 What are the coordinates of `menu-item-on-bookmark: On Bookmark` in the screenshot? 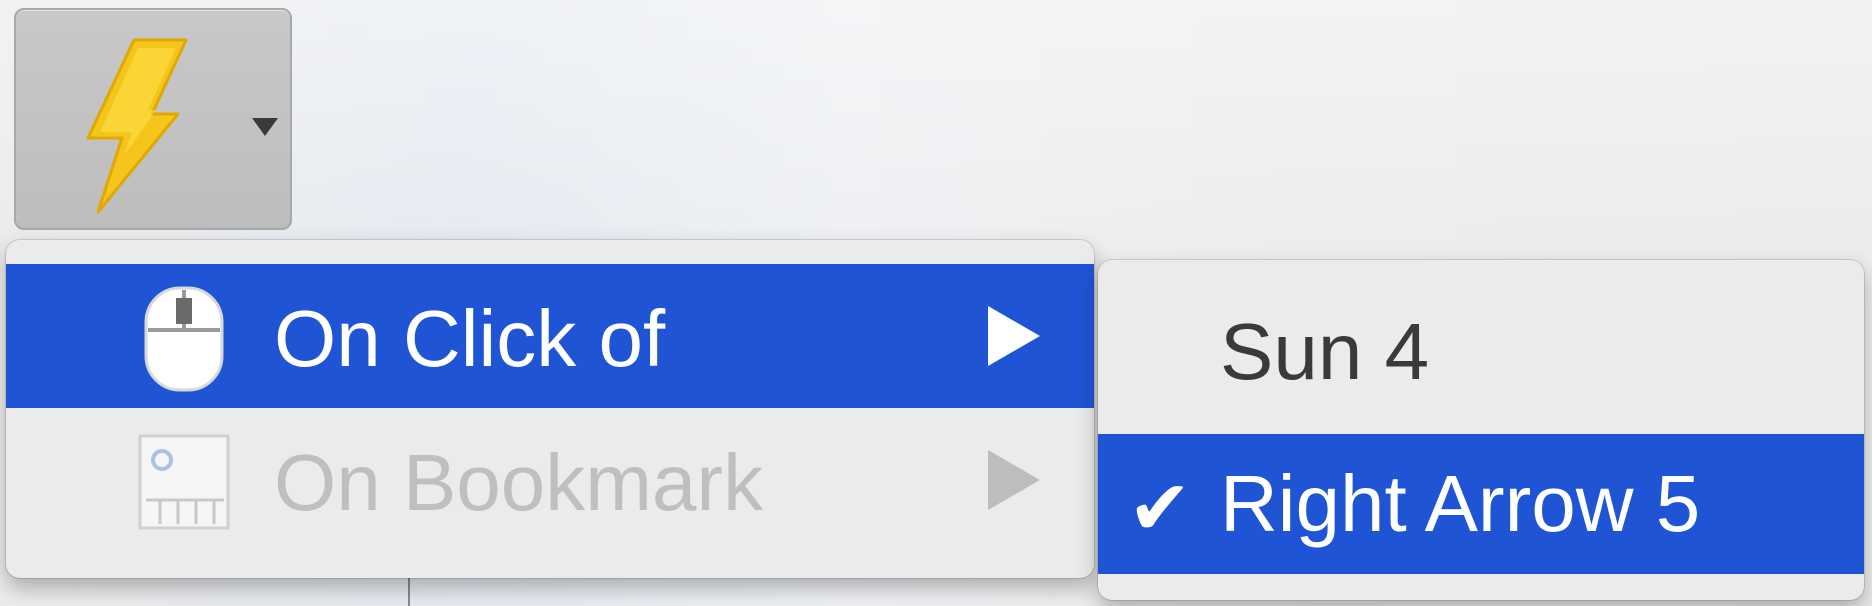 It's located at (550, 480).